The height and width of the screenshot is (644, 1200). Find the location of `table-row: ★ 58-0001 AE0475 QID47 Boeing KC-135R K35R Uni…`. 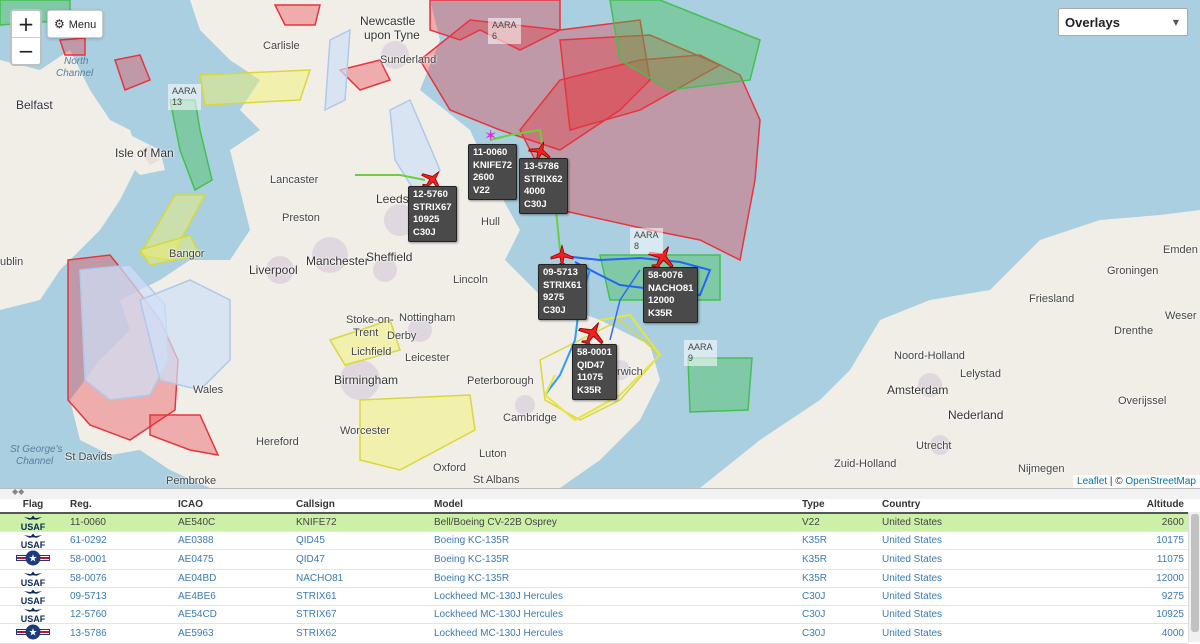

table-row: ★ 58-0001 AE0475 QID47 Boeing KC-135R K35R Uni… is located at coordinates (594, 559).